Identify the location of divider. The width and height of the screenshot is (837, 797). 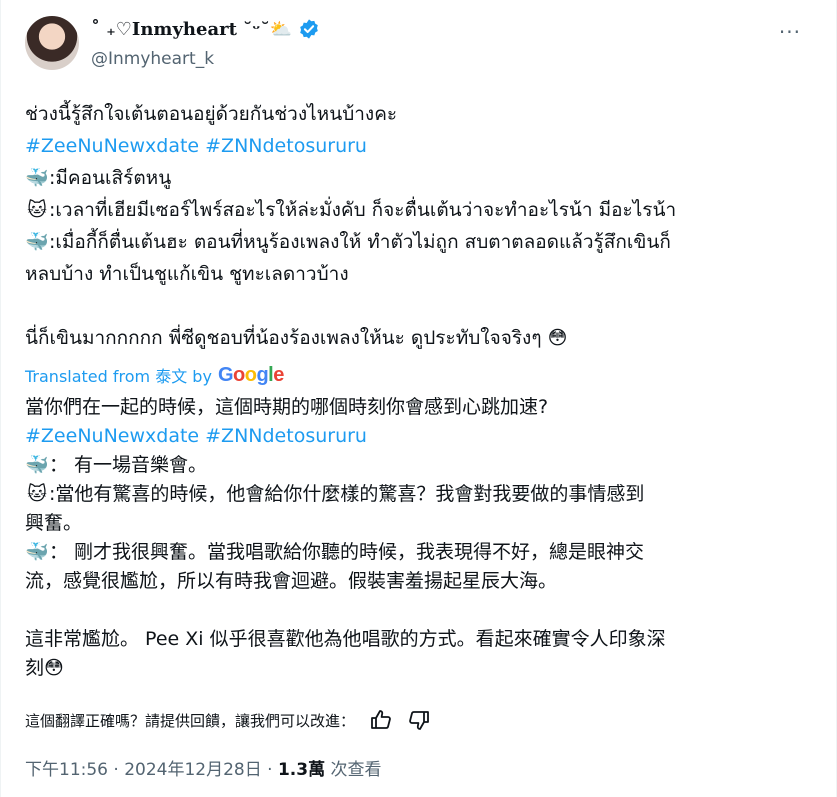
(0, 398).